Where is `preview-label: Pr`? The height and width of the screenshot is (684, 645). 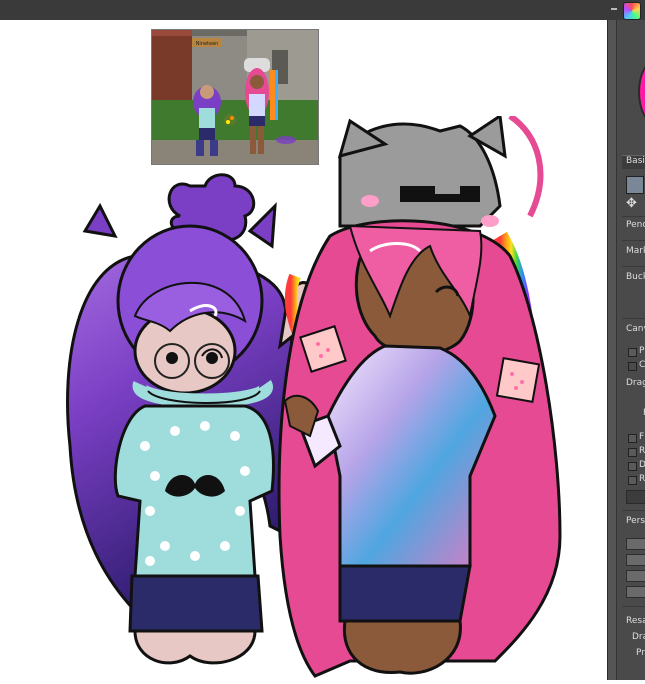
preview-label: Pr is located at coordinates (640, 653).